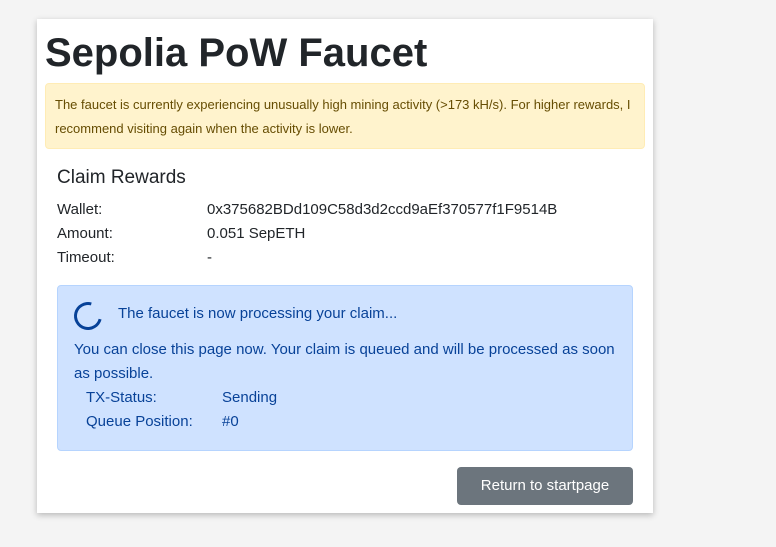  I want to click on queue-position-value: #0, so click(230, 421).